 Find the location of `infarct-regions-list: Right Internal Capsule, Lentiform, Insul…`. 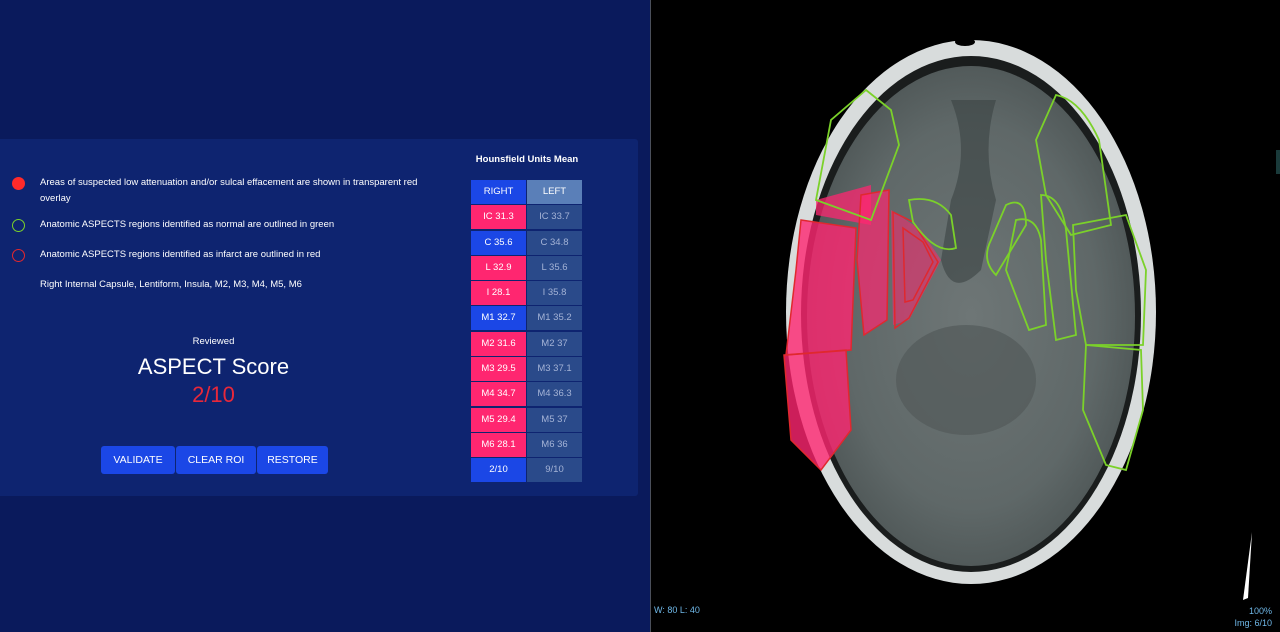

infarct-regions-list: Right Internal Capsule, Lentiform, Insul… is located at coordinates (222, 285).